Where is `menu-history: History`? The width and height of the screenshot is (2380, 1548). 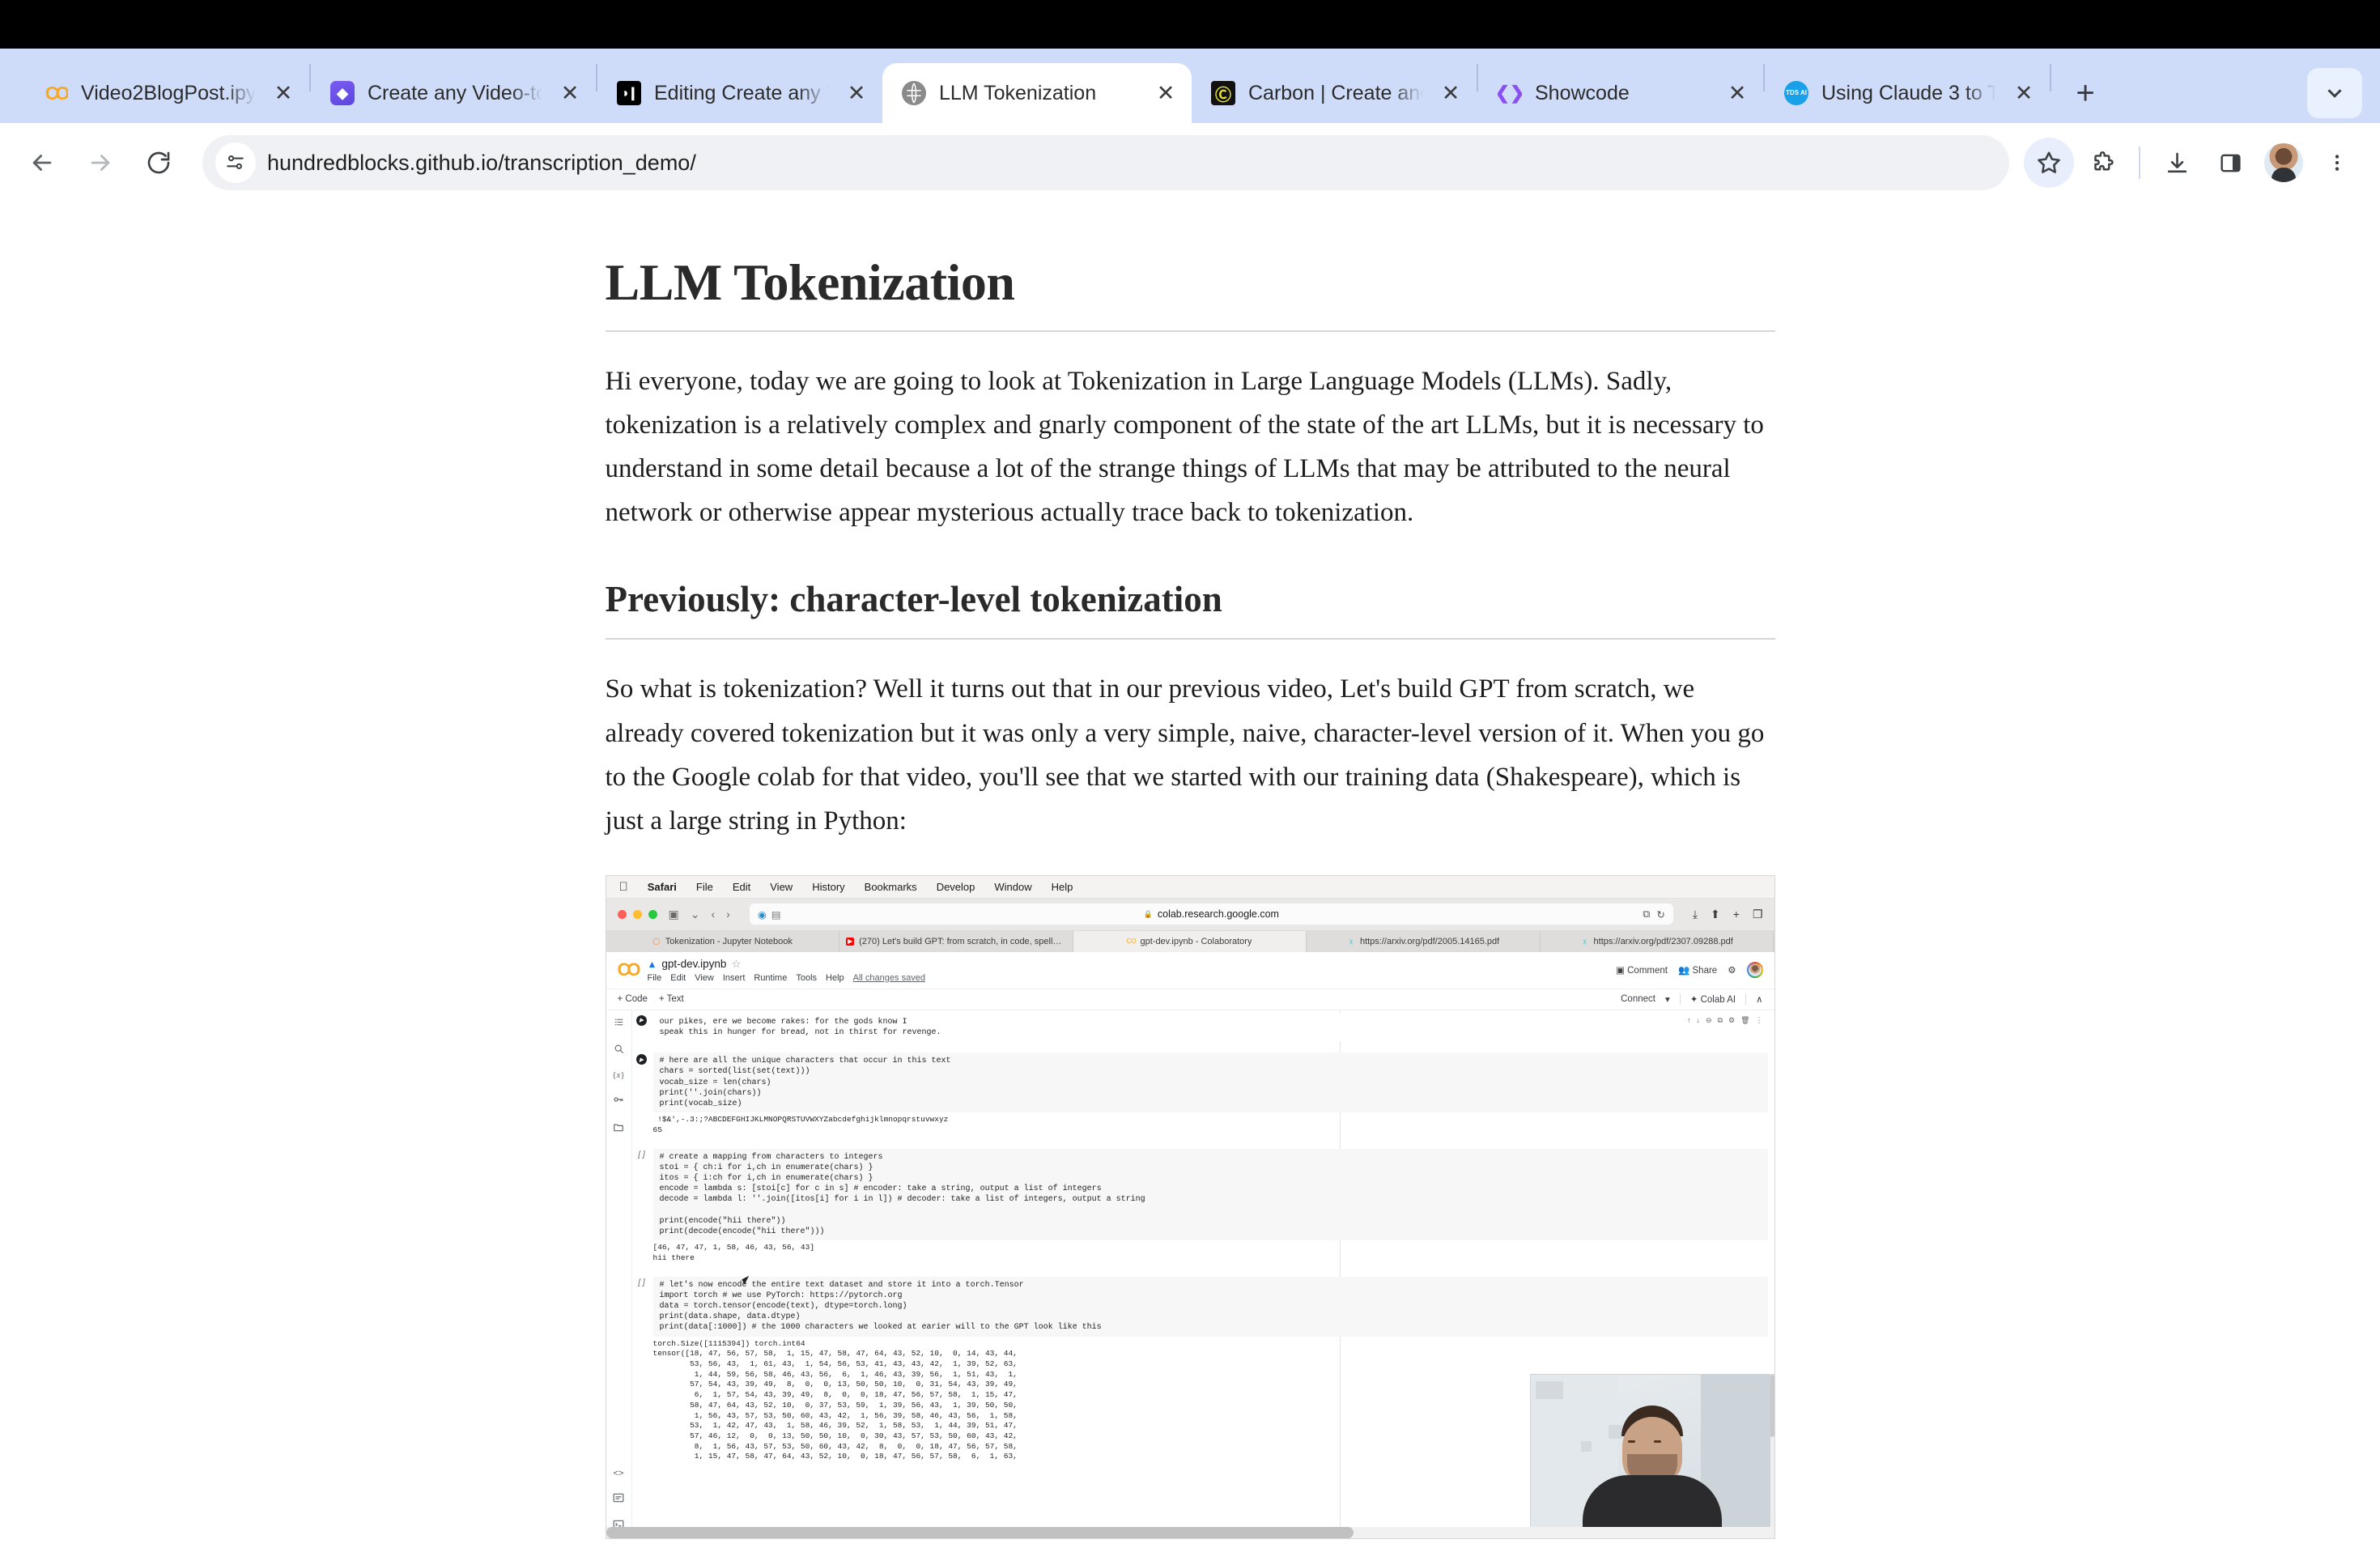
menu-history: History is located at coordinates (828, 887).